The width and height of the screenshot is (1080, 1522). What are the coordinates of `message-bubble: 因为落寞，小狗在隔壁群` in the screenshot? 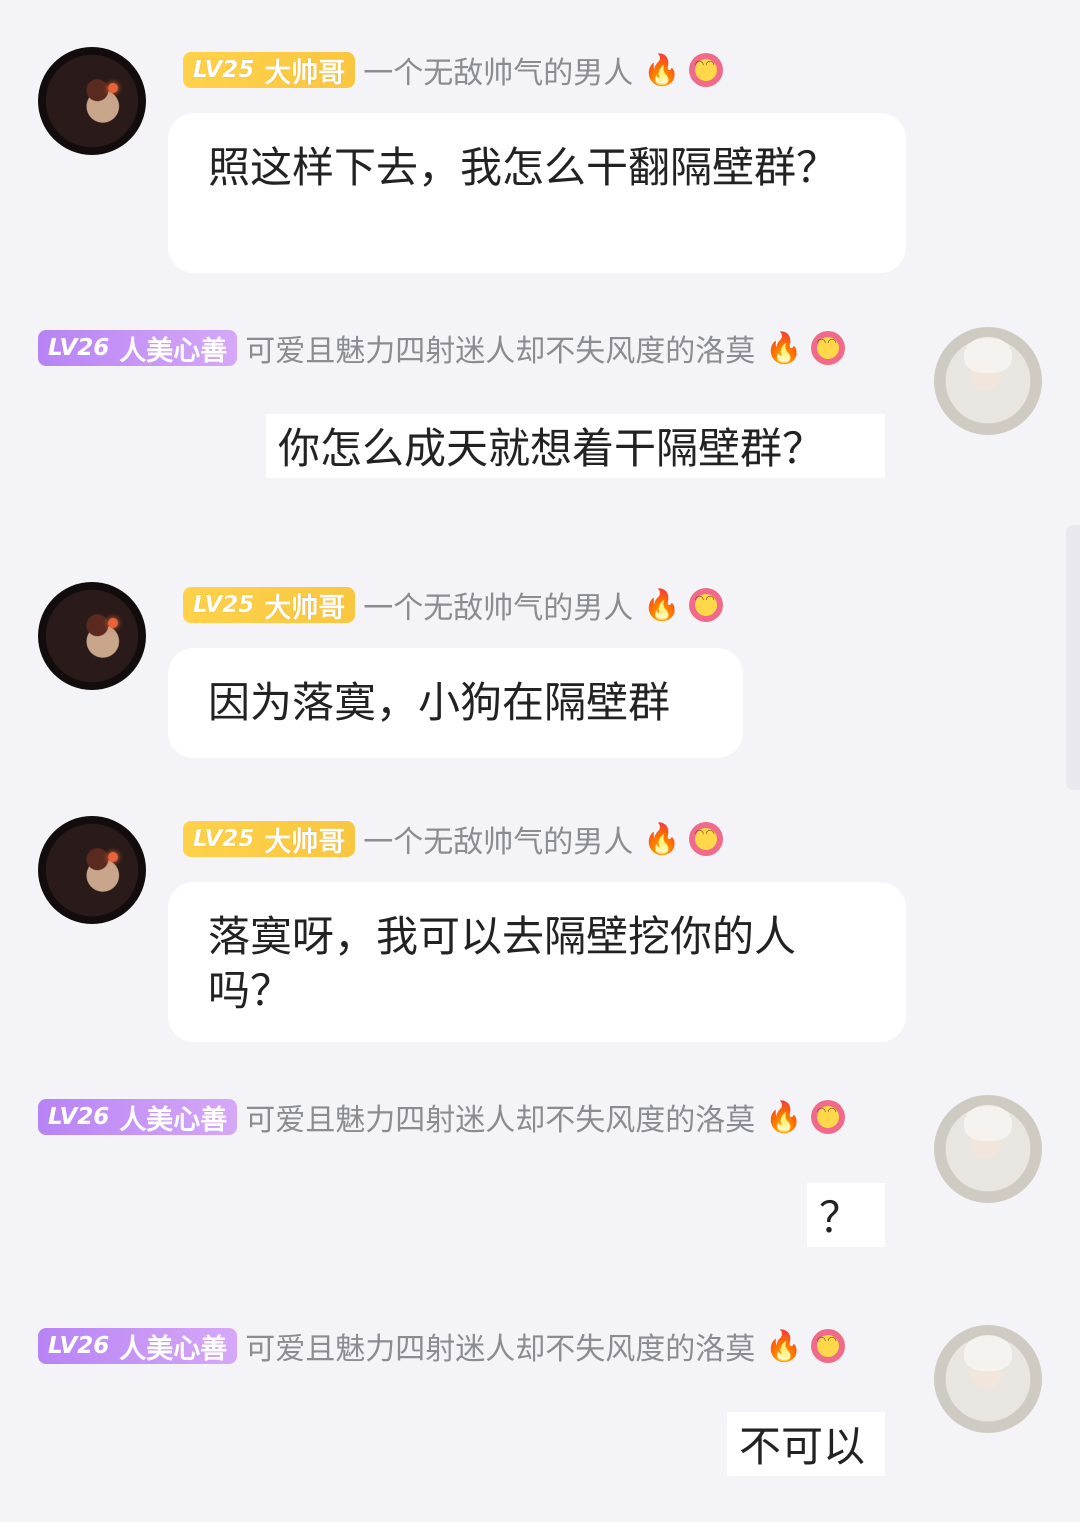 It's located at (455, 703).